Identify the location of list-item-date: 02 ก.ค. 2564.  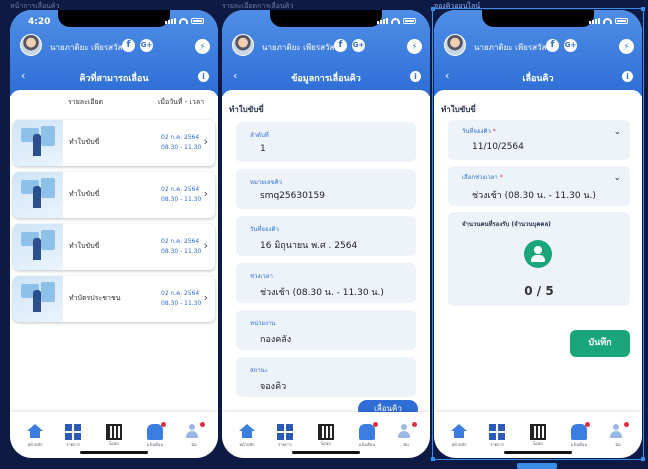
(180, 189).